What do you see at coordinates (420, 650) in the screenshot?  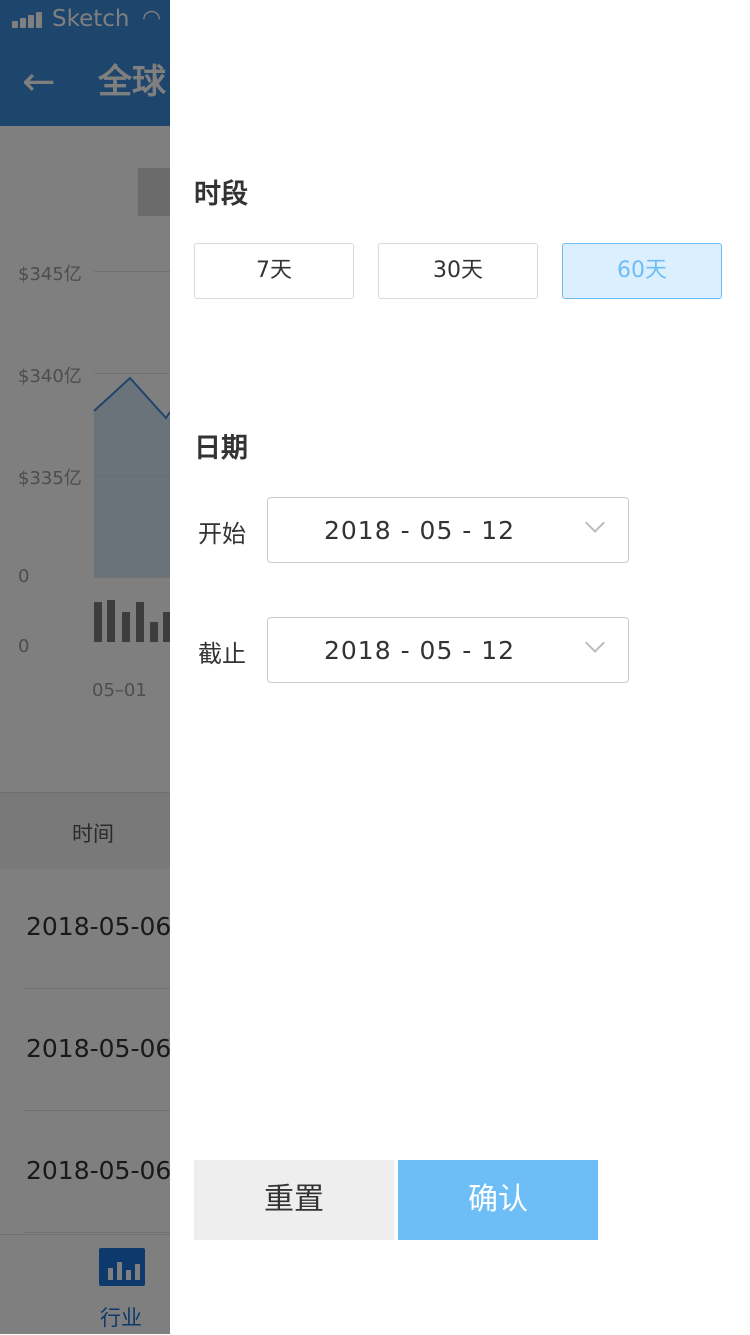 I see `end-date-value: 2018 - 05 - 12` at bounding box center [420, 650].